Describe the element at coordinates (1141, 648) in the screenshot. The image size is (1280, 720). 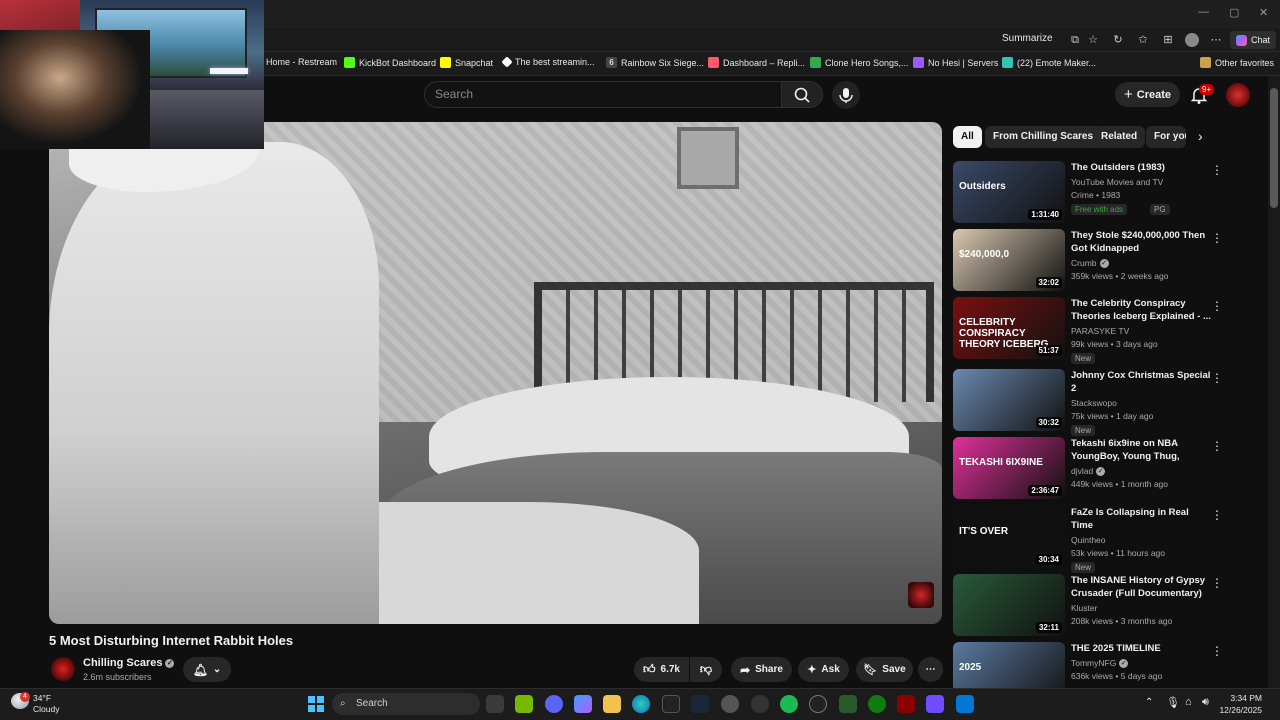
I see `recommendation-title: THE 2025 TIMELINE` at that location.